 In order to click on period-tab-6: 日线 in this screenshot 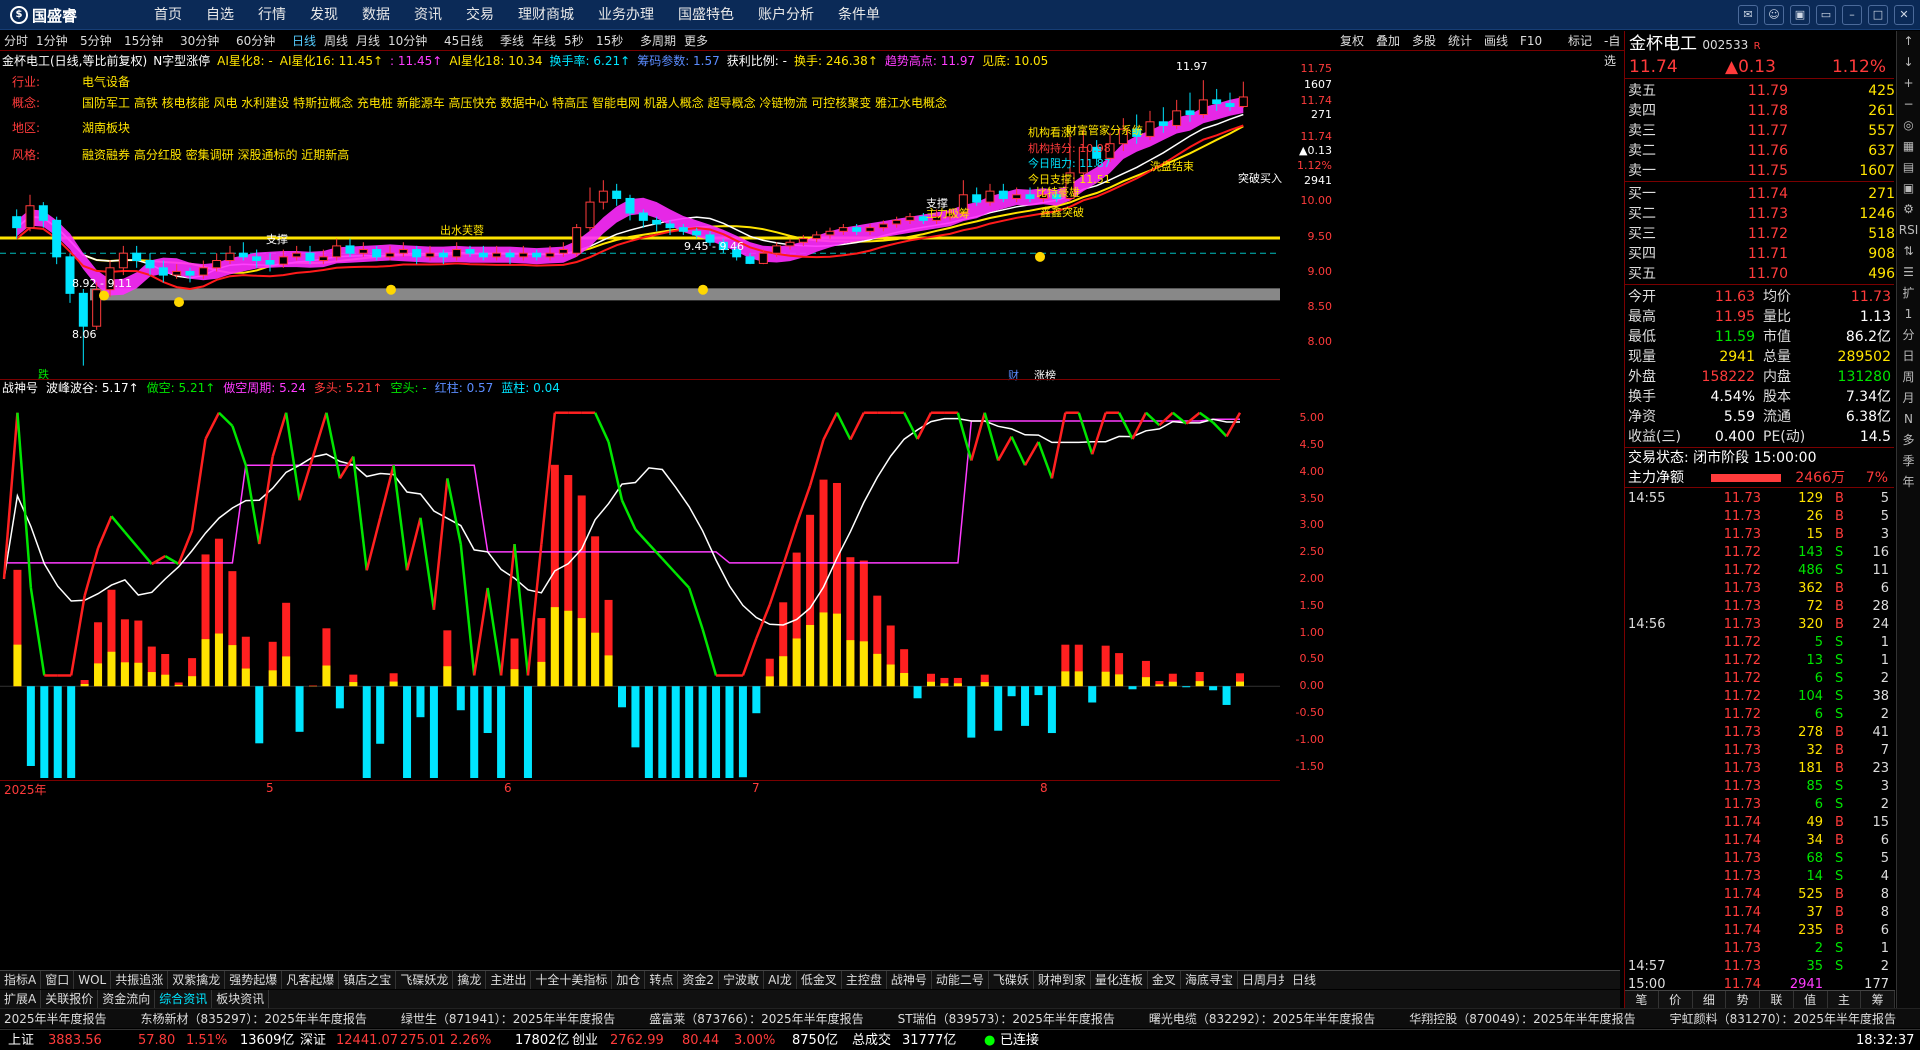, I will do `click(304, 41)`.